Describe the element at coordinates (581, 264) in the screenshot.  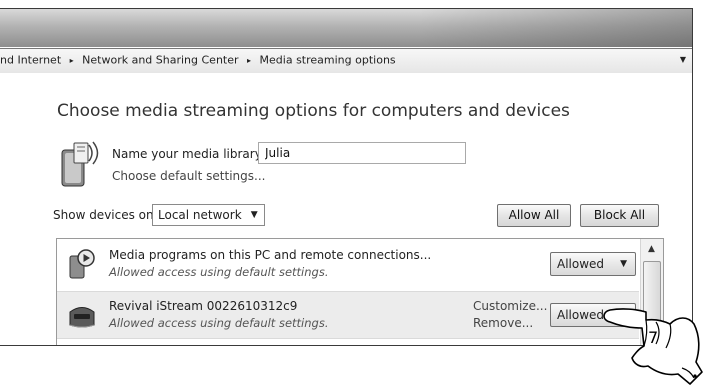
I see `permission-value: Allowed` at that location.